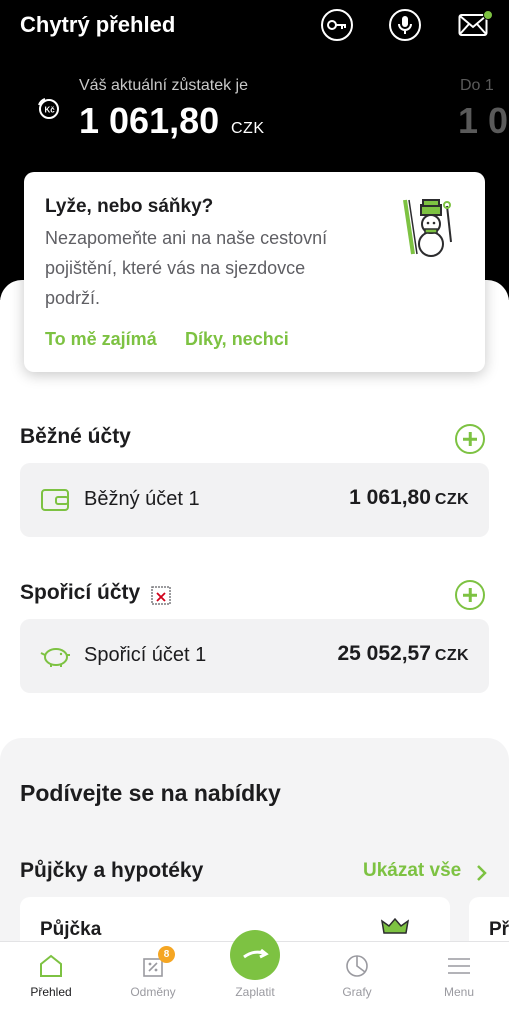 The height and width of the screenshot is (1024, 509). I want to click on tab-label: Grafy, so click(357, 992).